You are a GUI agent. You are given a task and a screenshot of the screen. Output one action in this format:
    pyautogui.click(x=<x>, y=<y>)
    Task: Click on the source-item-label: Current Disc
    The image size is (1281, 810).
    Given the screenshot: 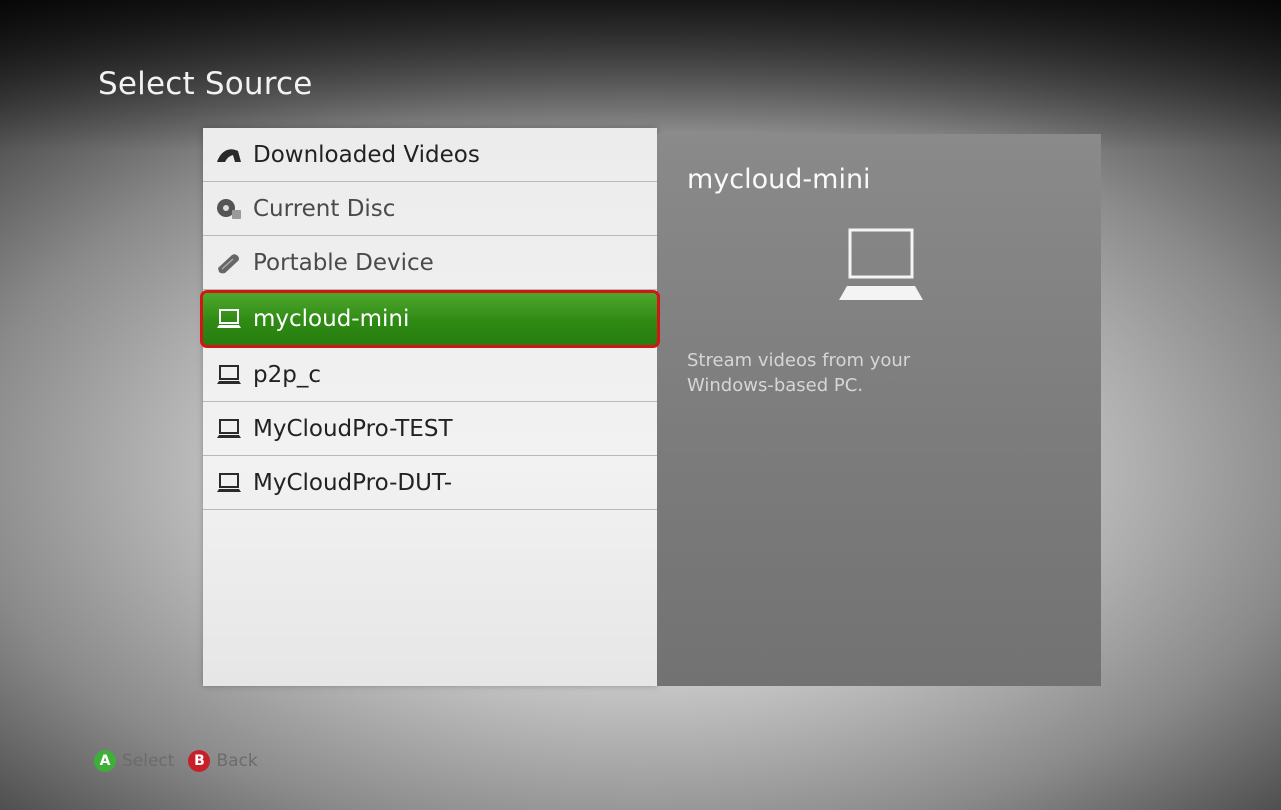 What is the action you would take?
    pyautogui.click(x=324, y=208)
    